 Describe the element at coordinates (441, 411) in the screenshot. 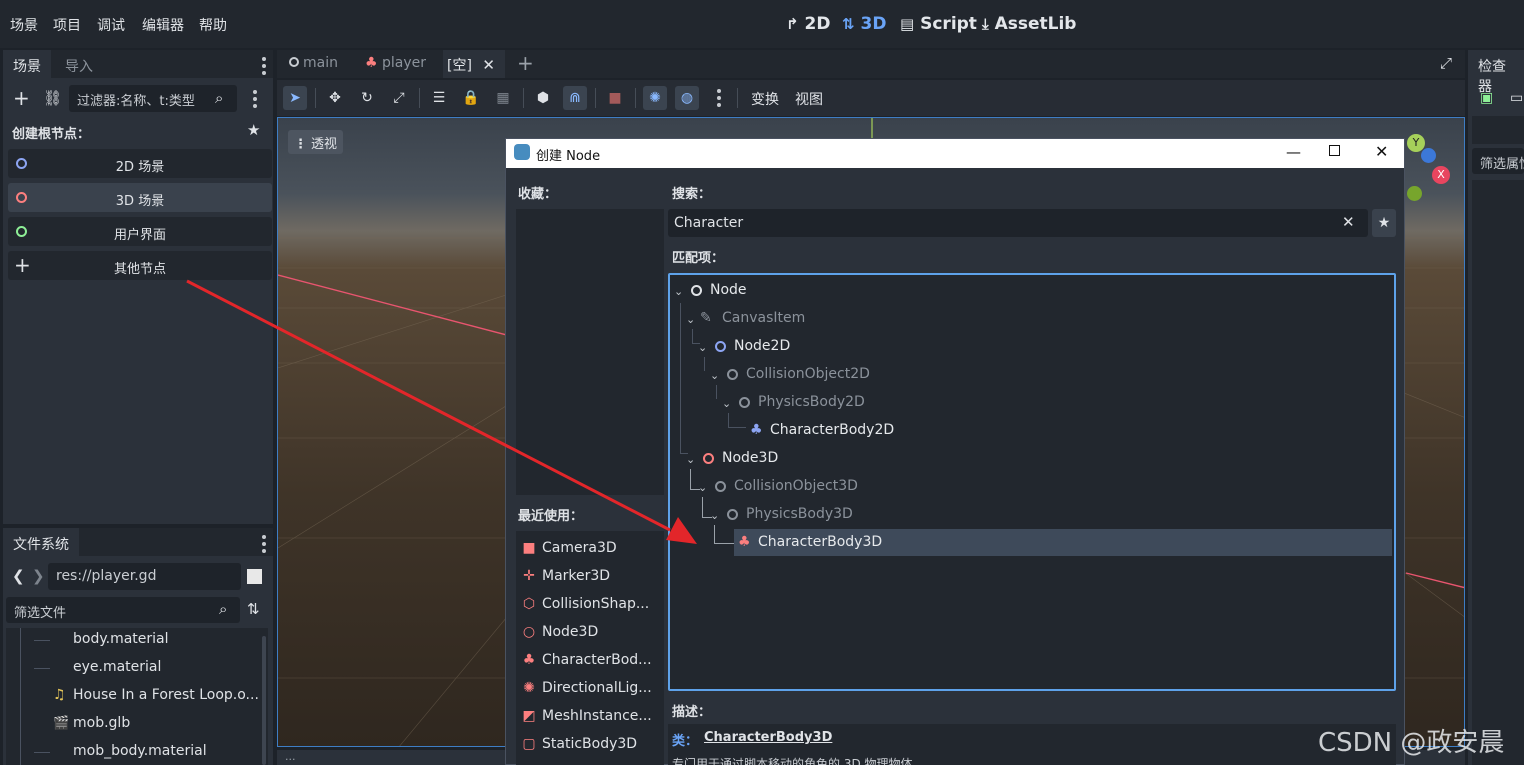

I see `annotation-arrow` at that location.